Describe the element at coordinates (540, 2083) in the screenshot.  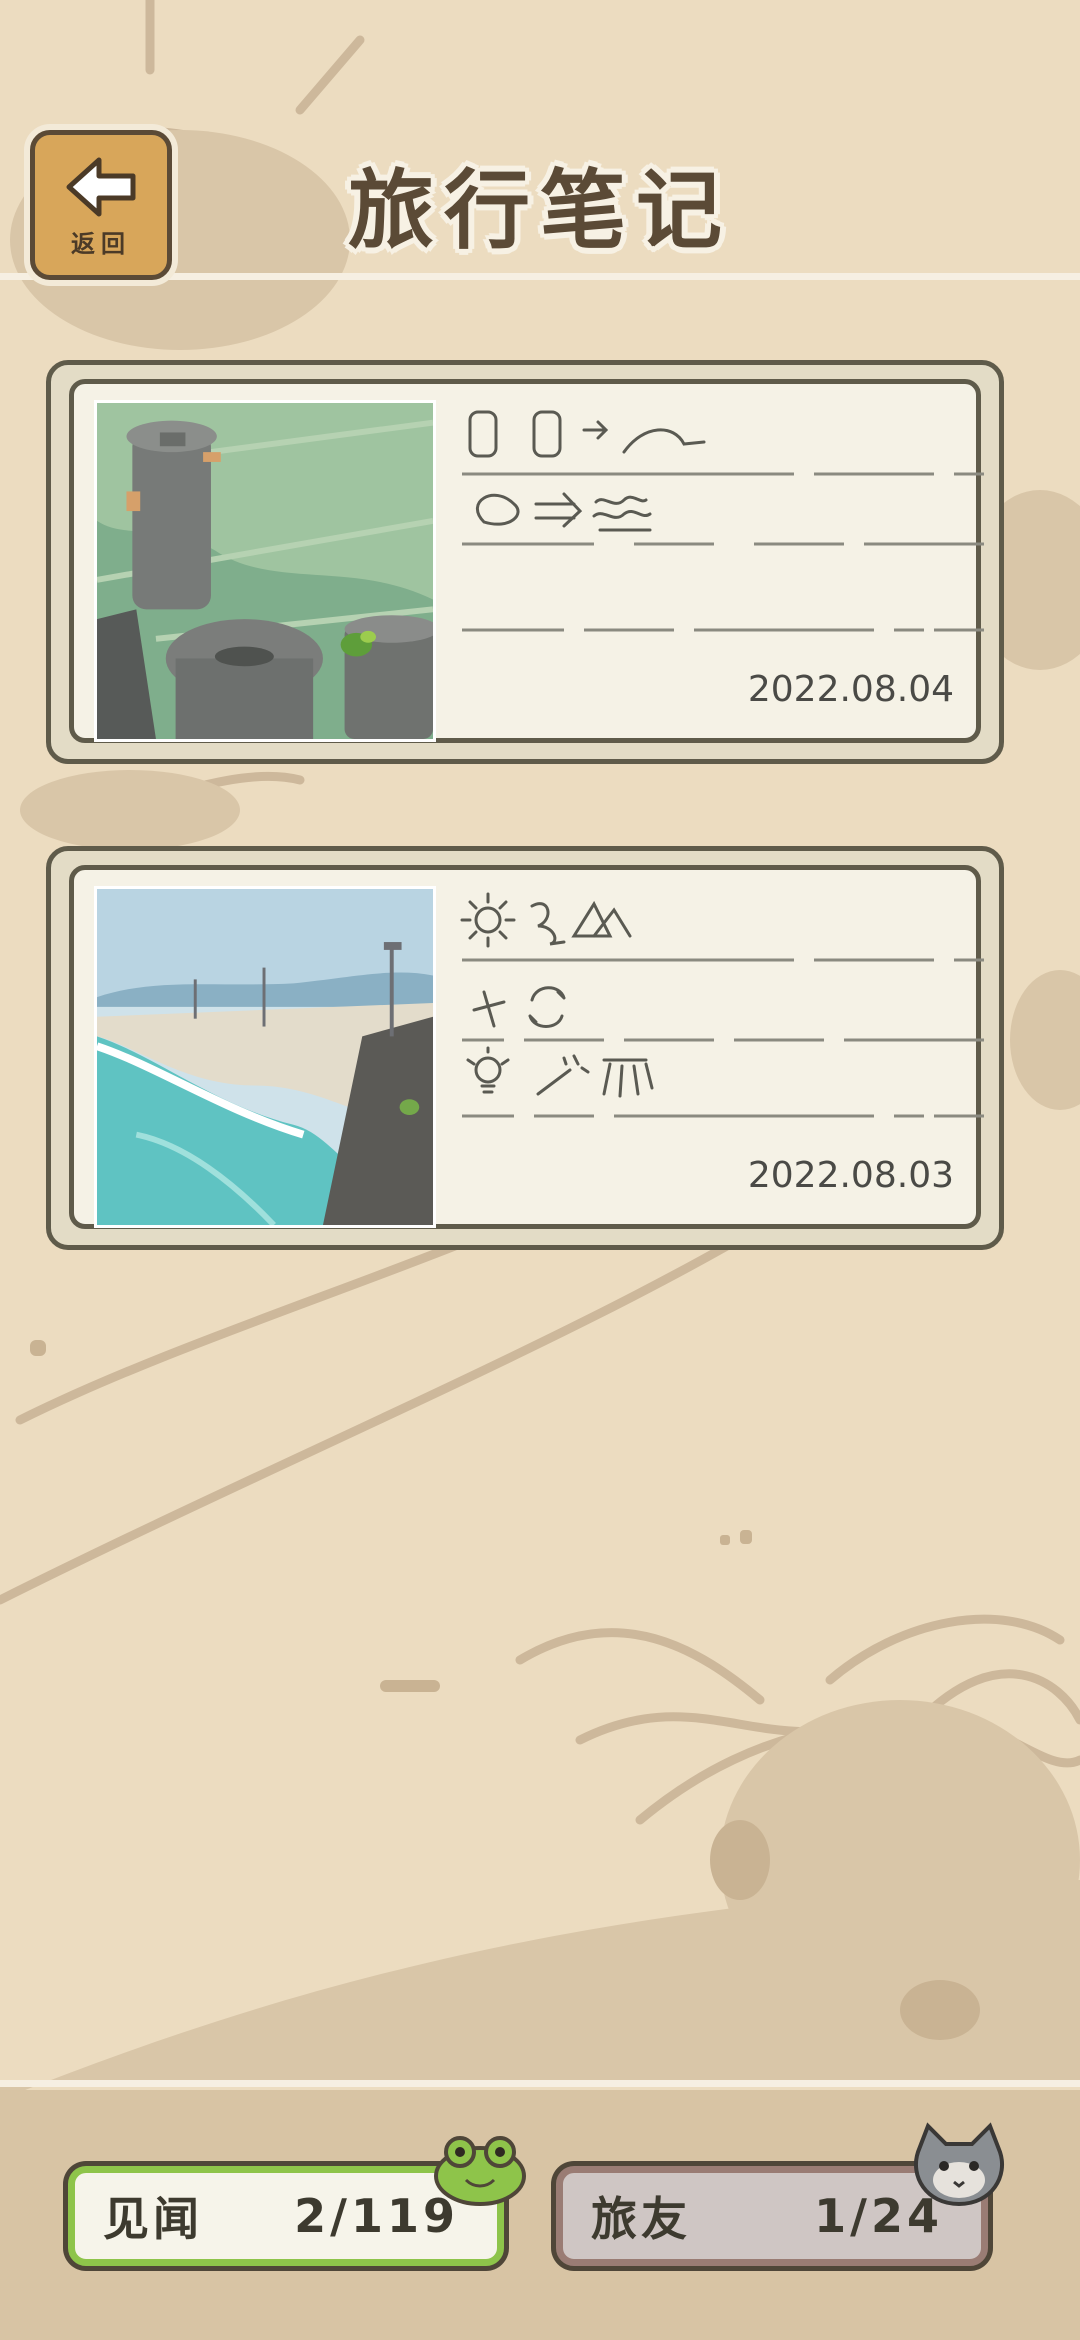
I see `footer-divider` at that location.